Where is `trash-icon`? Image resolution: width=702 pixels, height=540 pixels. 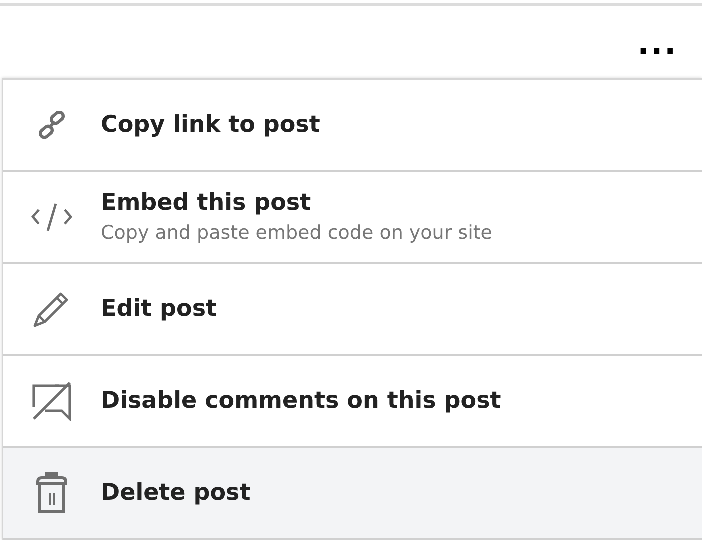 trash-icon is located at coordinates (52, 493).